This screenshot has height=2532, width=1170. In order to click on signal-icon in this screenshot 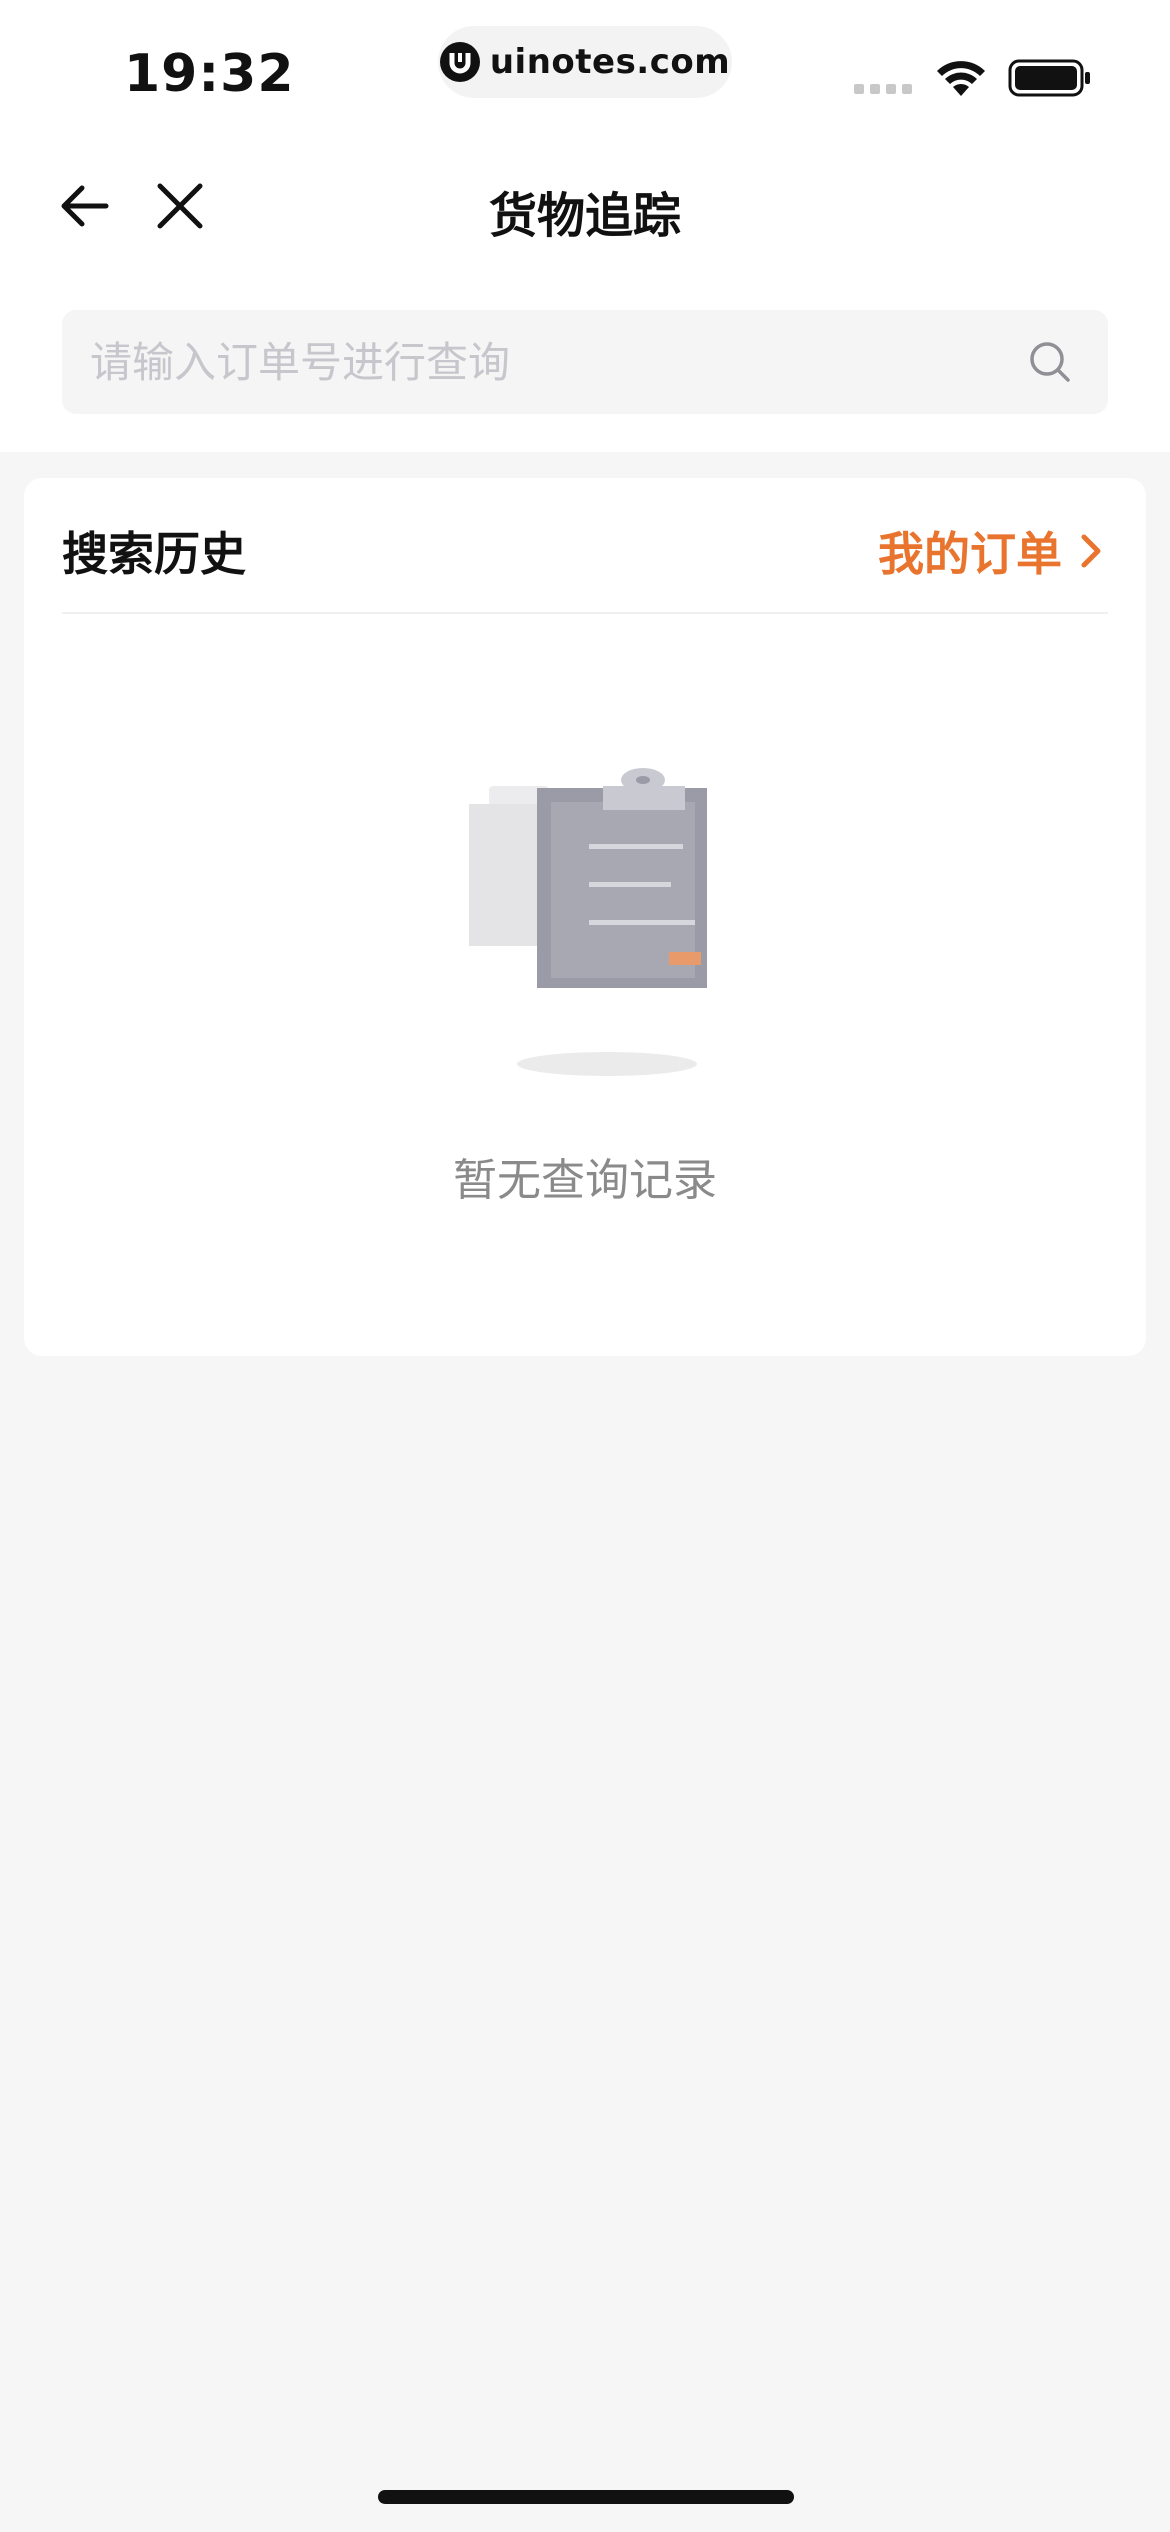, I will do `click(883, 89)`.